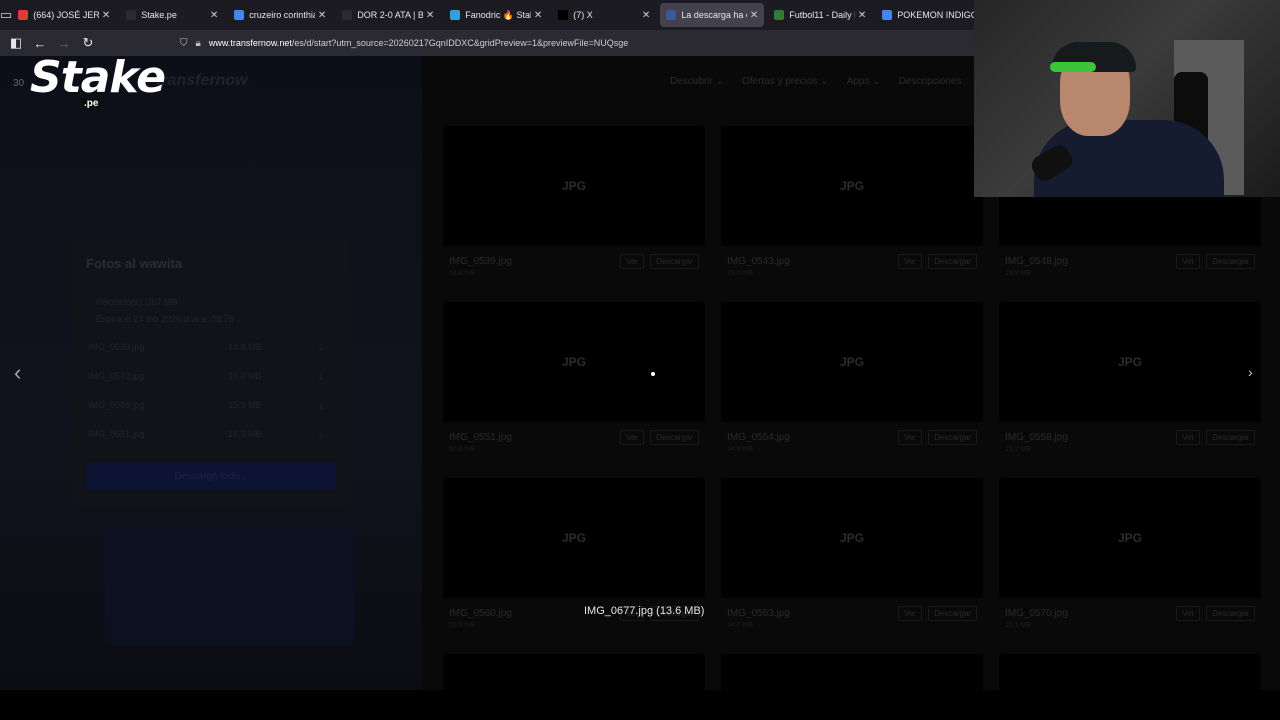 This screenshot has width=1280, height=720. I want to click on browser-tab: (664) JOSÉ JERÍ YA N✕, so click(64, 15).